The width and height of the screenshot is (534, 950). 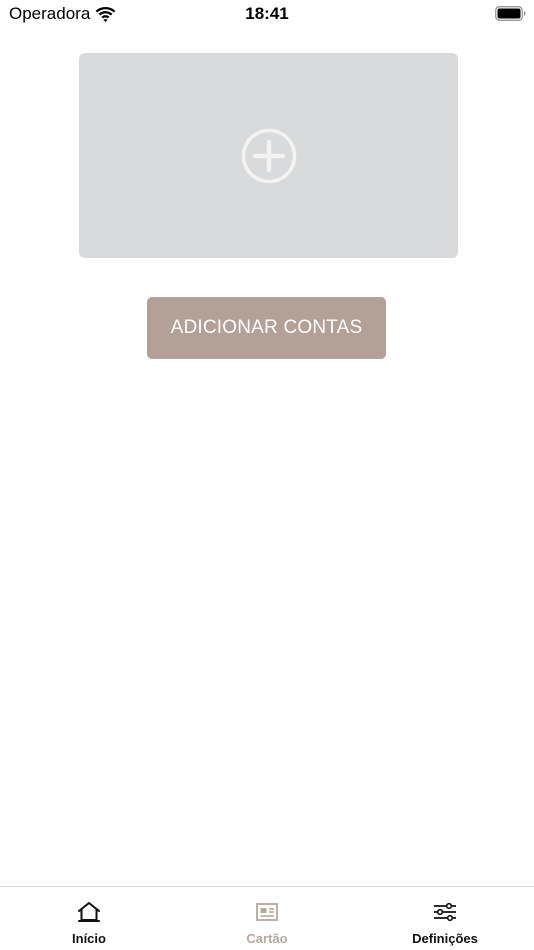 I want to click on status-time: 18:41, so click(x=267, y=13).